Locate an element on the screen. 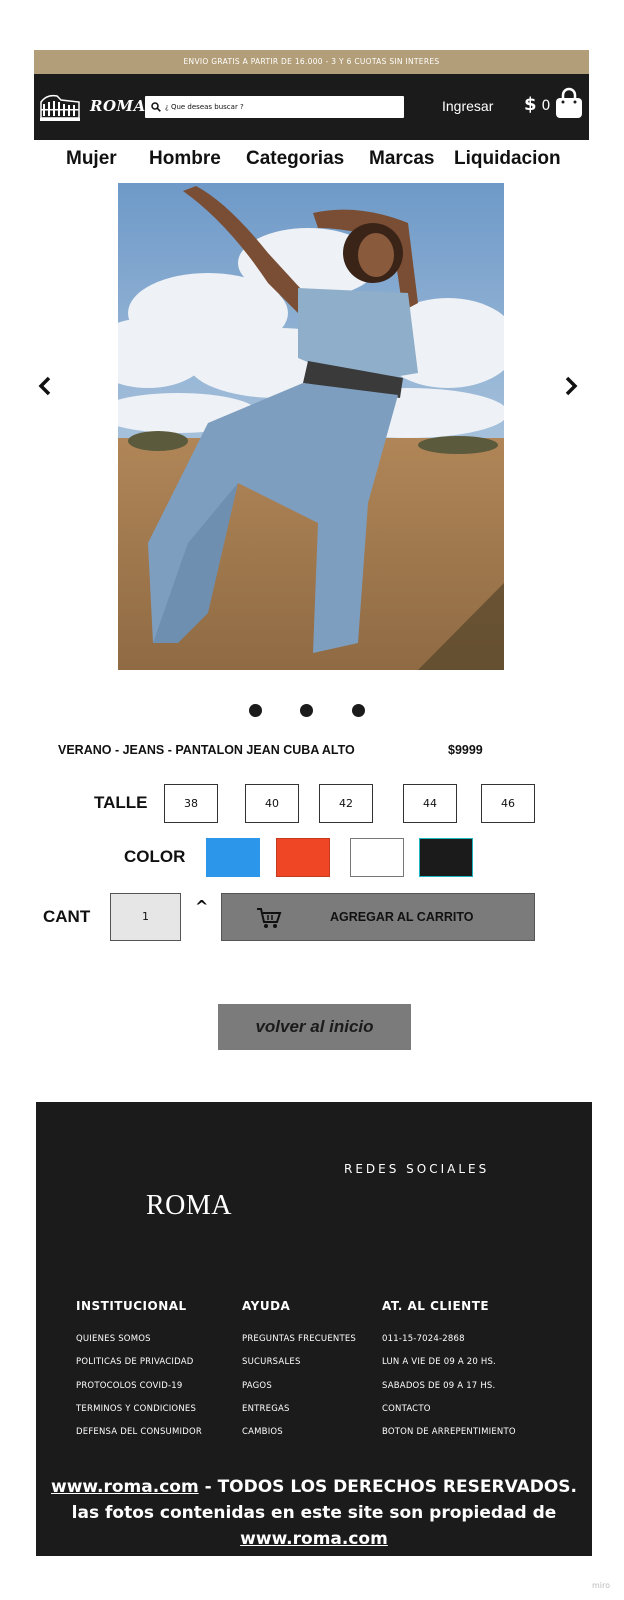  footer-link: PREGUNTAS FRECUENTES is located at coordinates (299, 1339).